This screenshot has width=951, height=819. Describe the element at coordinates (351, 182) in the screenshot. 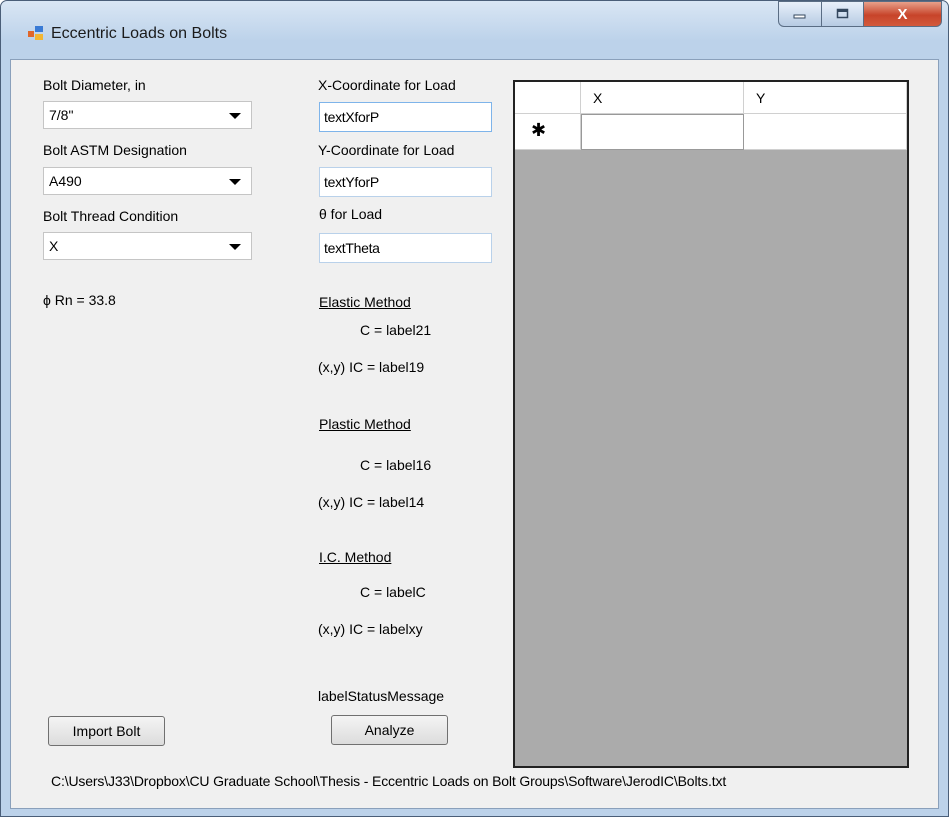

I see `y-coordinate-value: textYforP` at that location.